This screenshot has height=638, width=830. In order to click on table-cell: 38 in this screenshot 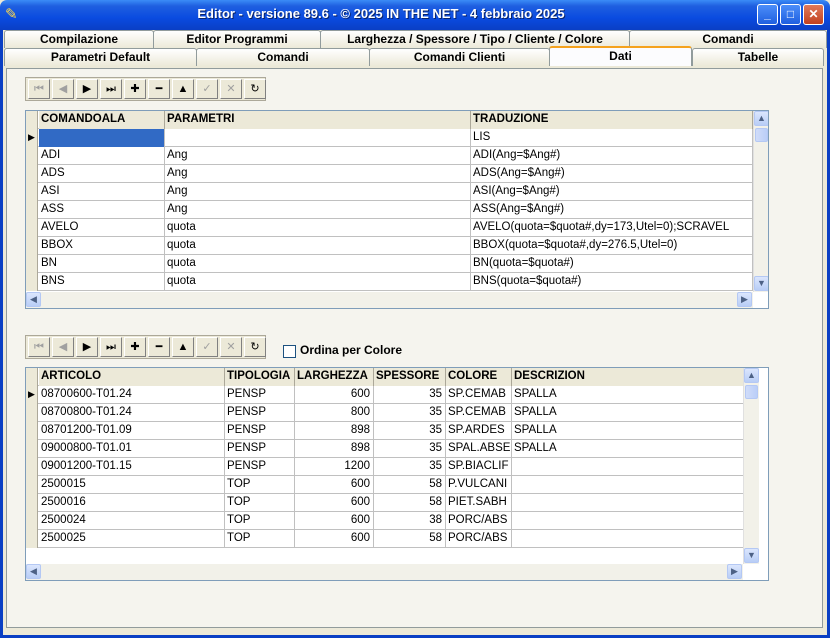, I will do `click(410, 521)`.